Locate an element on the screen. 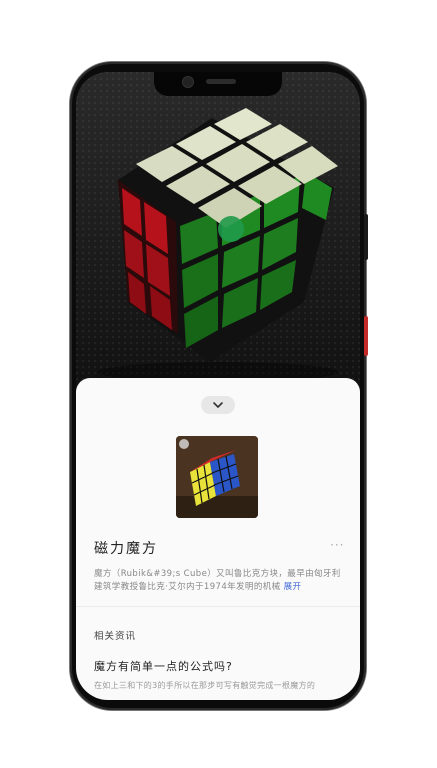 The image size is (437, 768). power-button is located at coordinates (366, 237).